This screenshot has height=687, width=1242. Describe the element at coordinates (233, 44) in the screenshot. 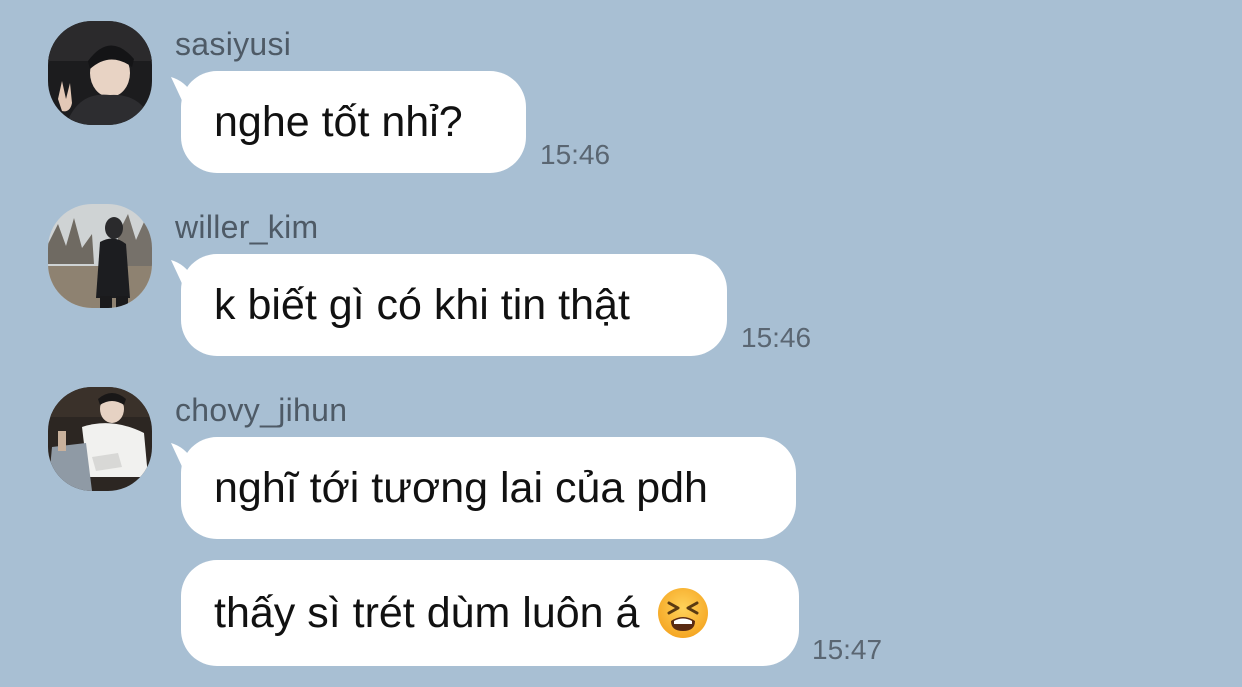

I see `username: sasiyusi` at that location.